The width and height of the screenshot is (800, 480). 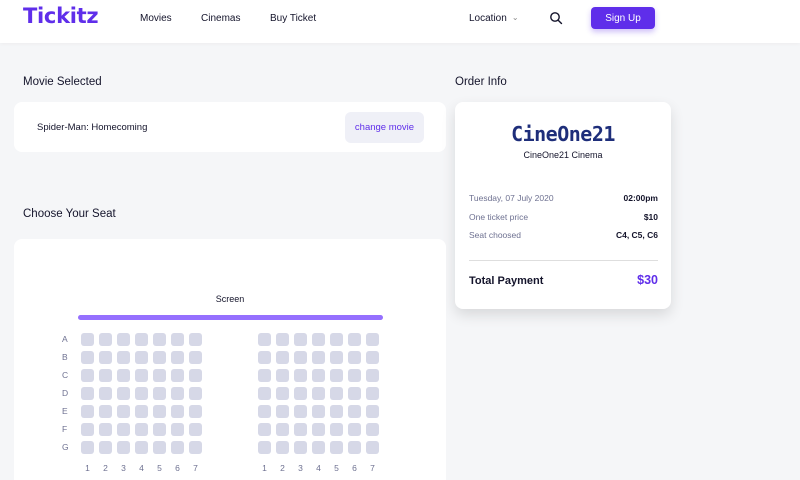 What do you see at coordinates (159, 393) in the screenshot?
I see `seat-d5-left` at bounding box center [159, 393].